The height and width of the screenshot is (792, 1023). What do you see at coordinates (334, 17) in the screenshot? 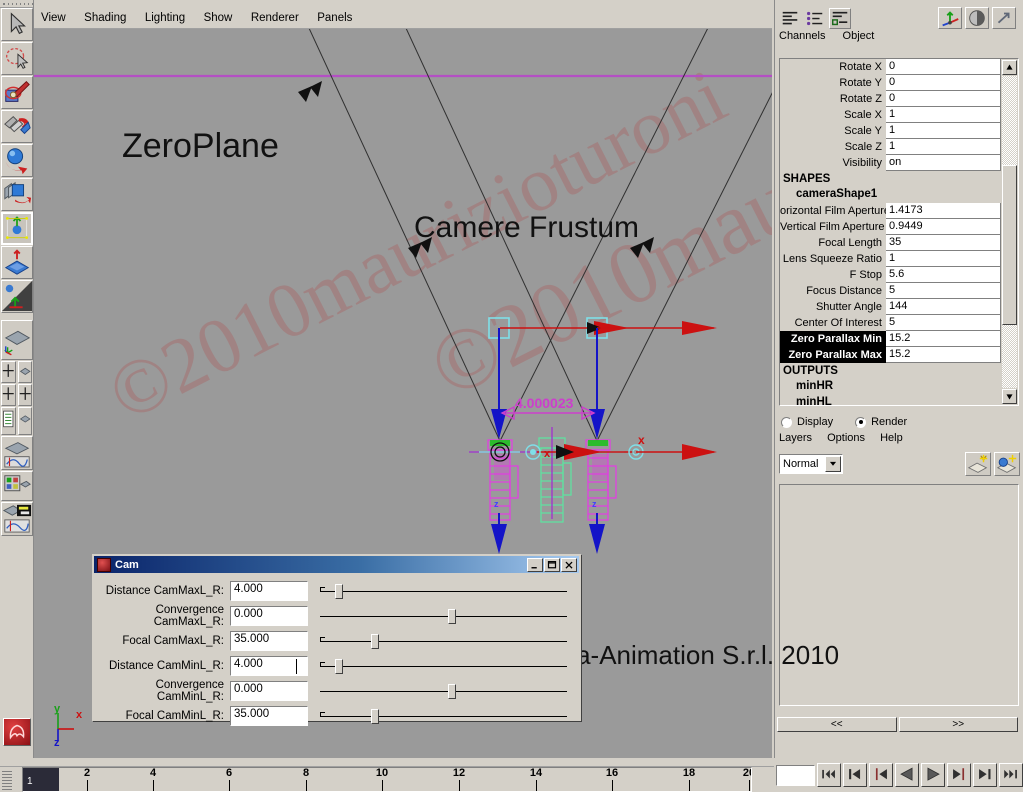
I see `menu-panels: Panels` at bounding box center [334, 17].